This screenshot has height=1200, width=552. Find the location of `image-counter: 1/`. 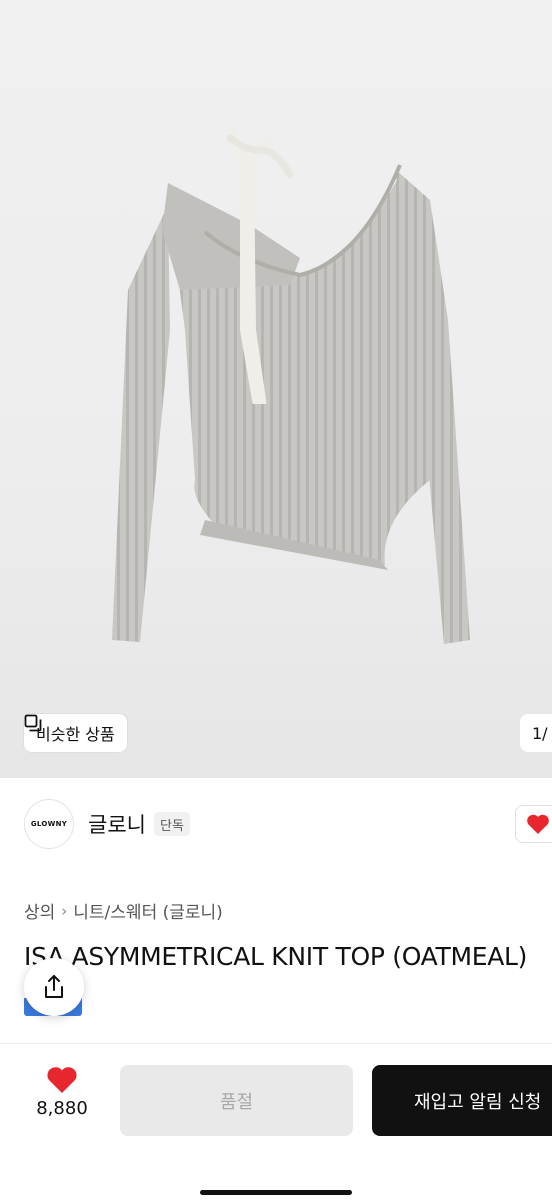

image-counter: 1/ is located at coordinates (536, 733).